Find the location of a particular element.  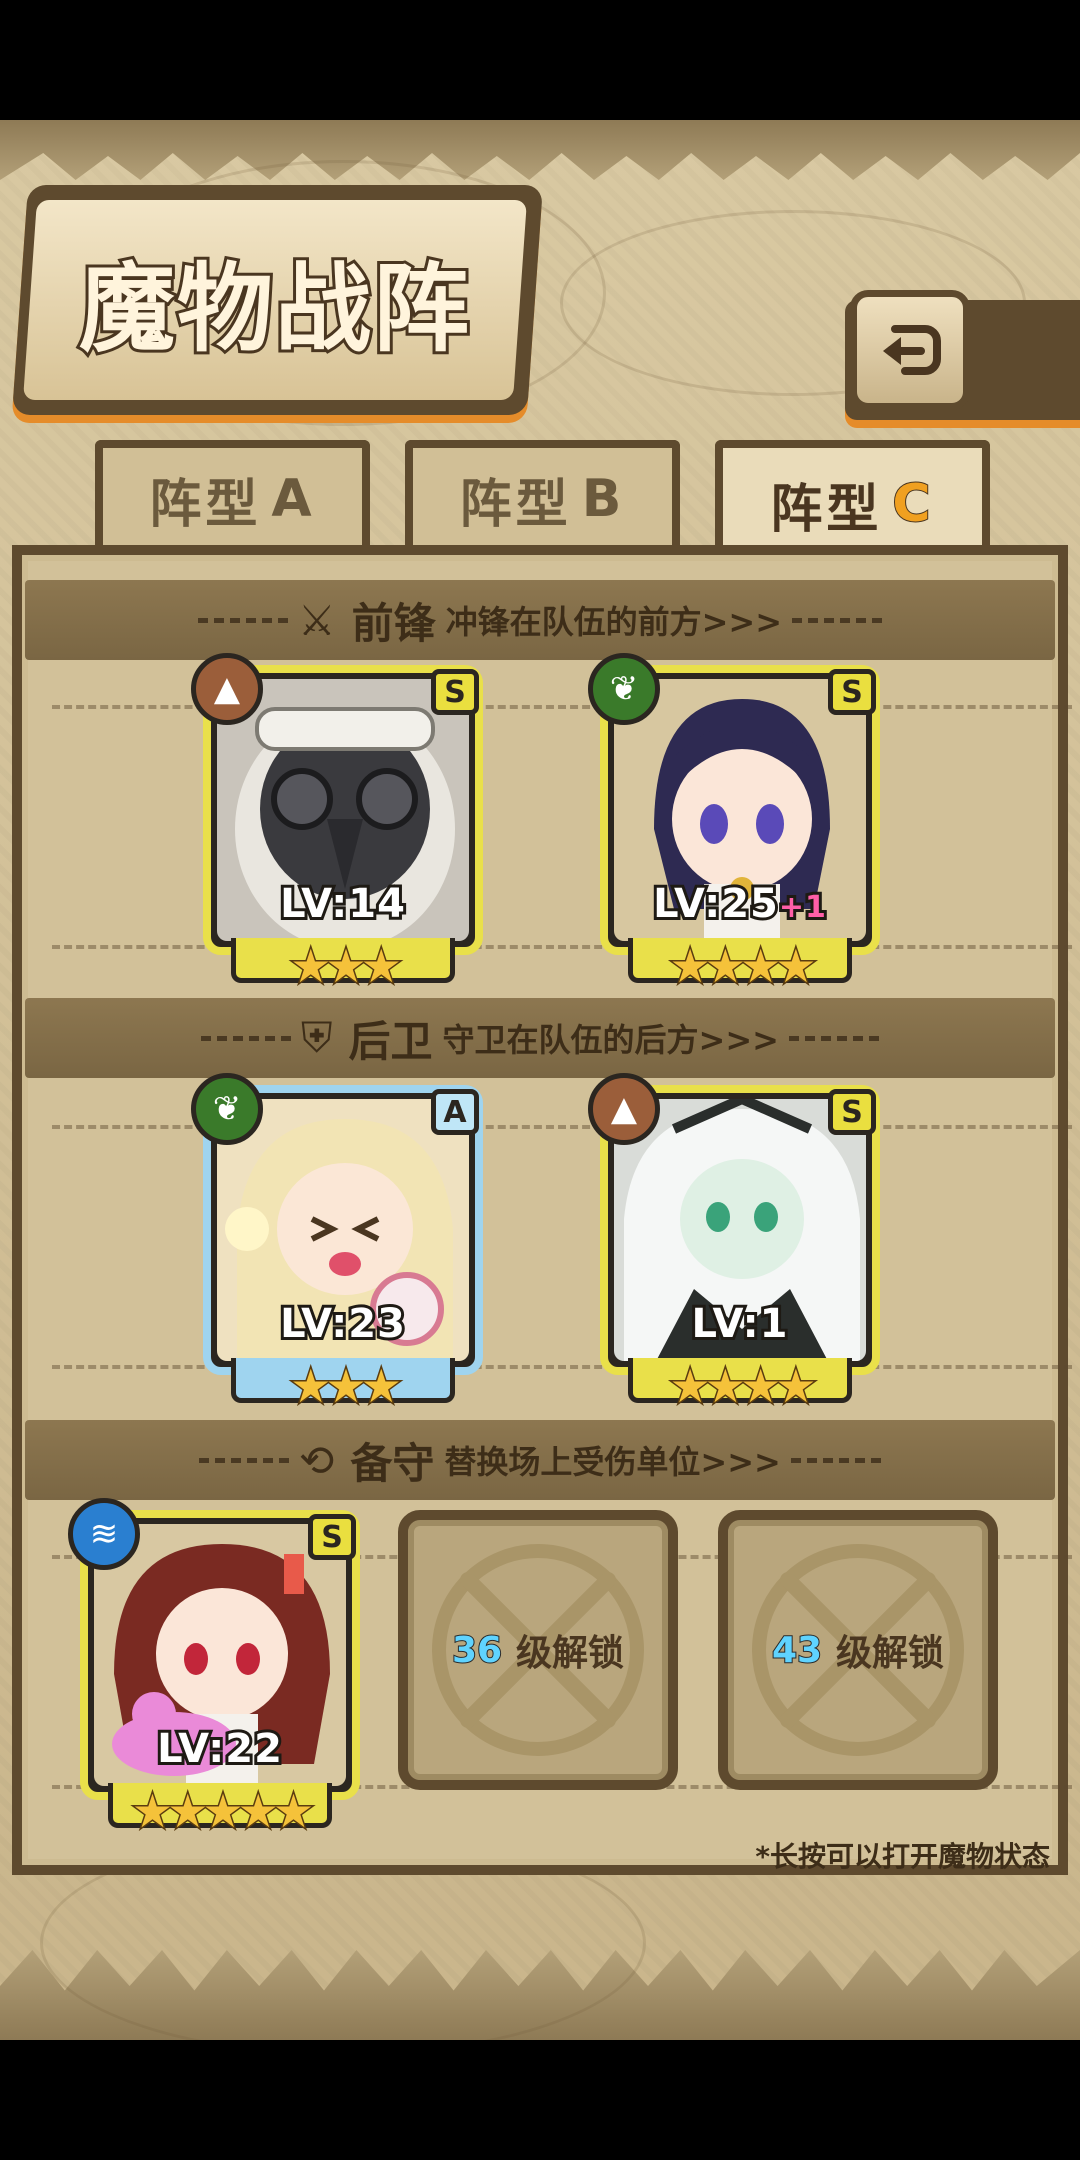

locked-slot-2: 43 级解锁 is located at coordinates (858, 1650).